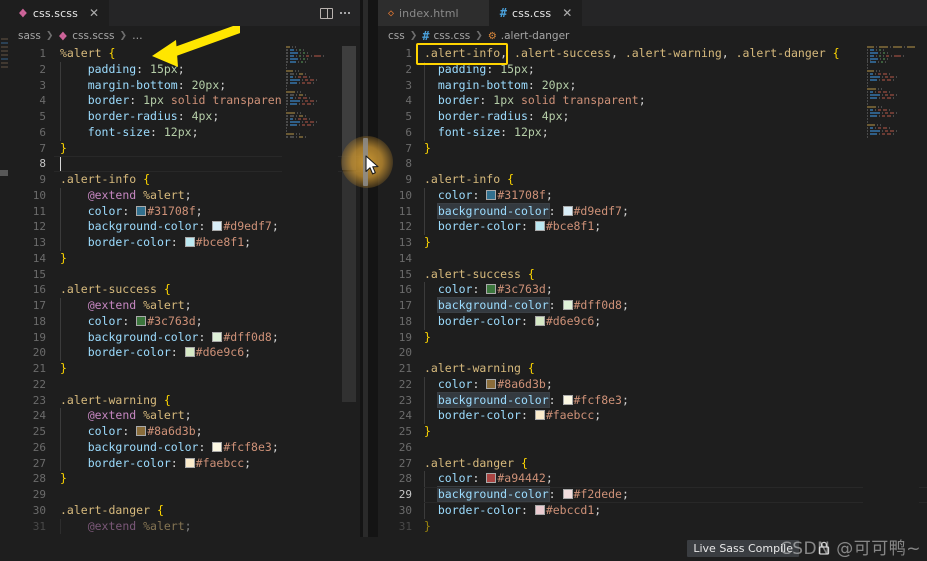 The height and width of the screenshot is (561, 927). What do you see at coordinates (408, 53) in the screenshot?
I see `line-number: 1` at bounding box center [408, 53].